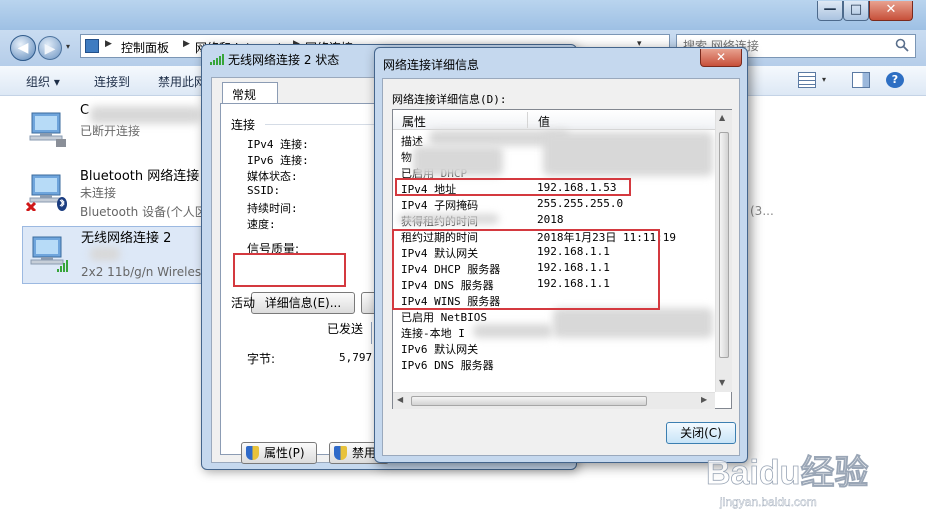 The image size is (926, 524). Describe the element at coordinates (400, 399) in the screenshot. I see `scroll-left-icon: ◀` at that location.